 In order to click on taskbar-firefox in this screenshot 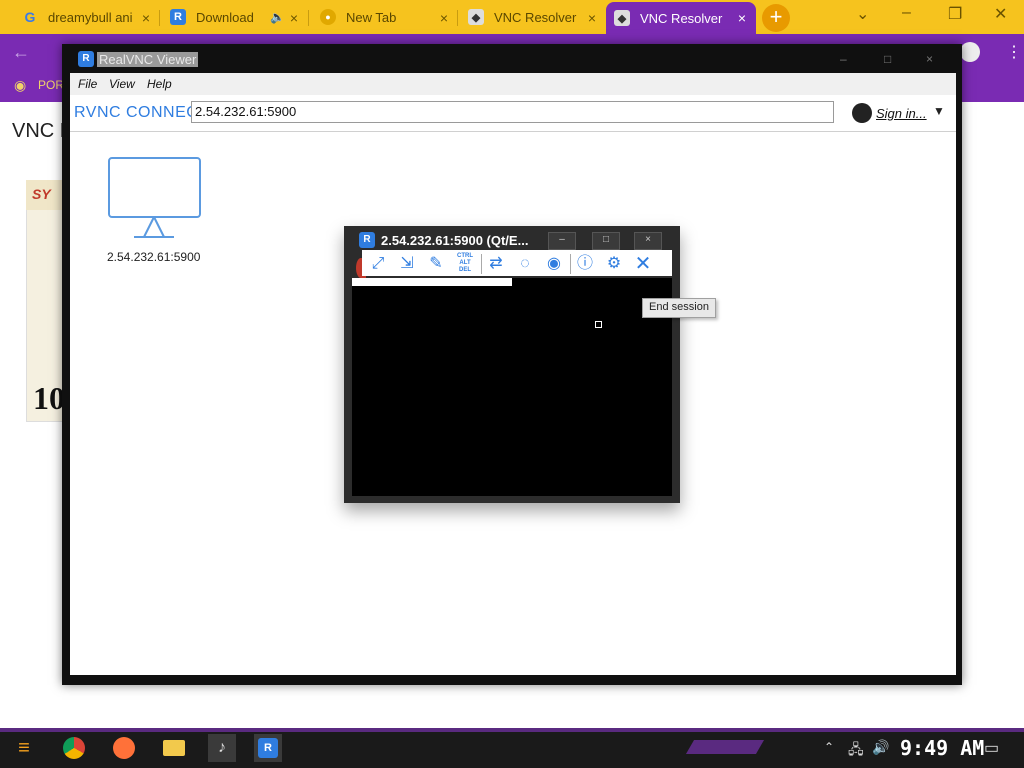, I will do `click(124, 748)`.